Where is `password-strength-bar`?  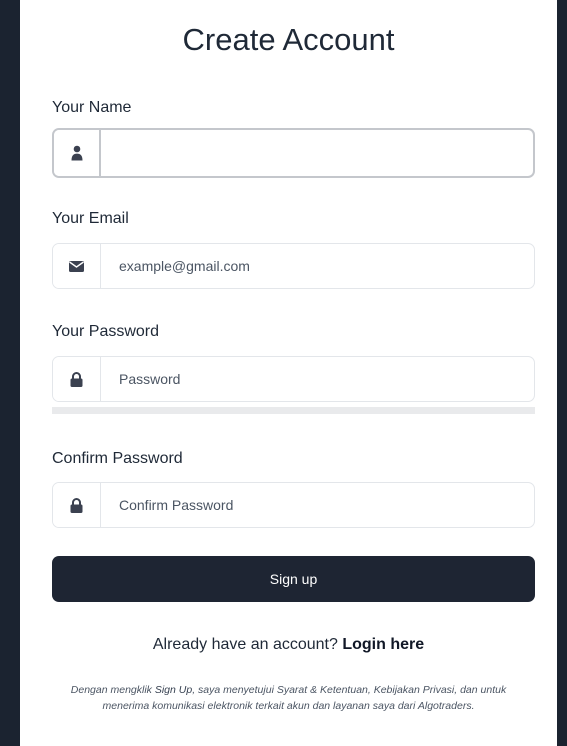 password-strength-bar is located at coordinates (293, 410).